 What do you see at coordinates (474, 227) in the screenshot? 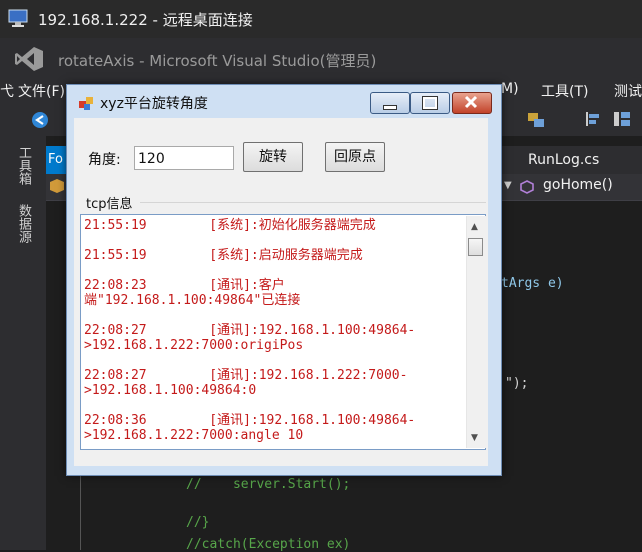
I see `scroll-up-icon: ▲` at bounding box center [474, 227].